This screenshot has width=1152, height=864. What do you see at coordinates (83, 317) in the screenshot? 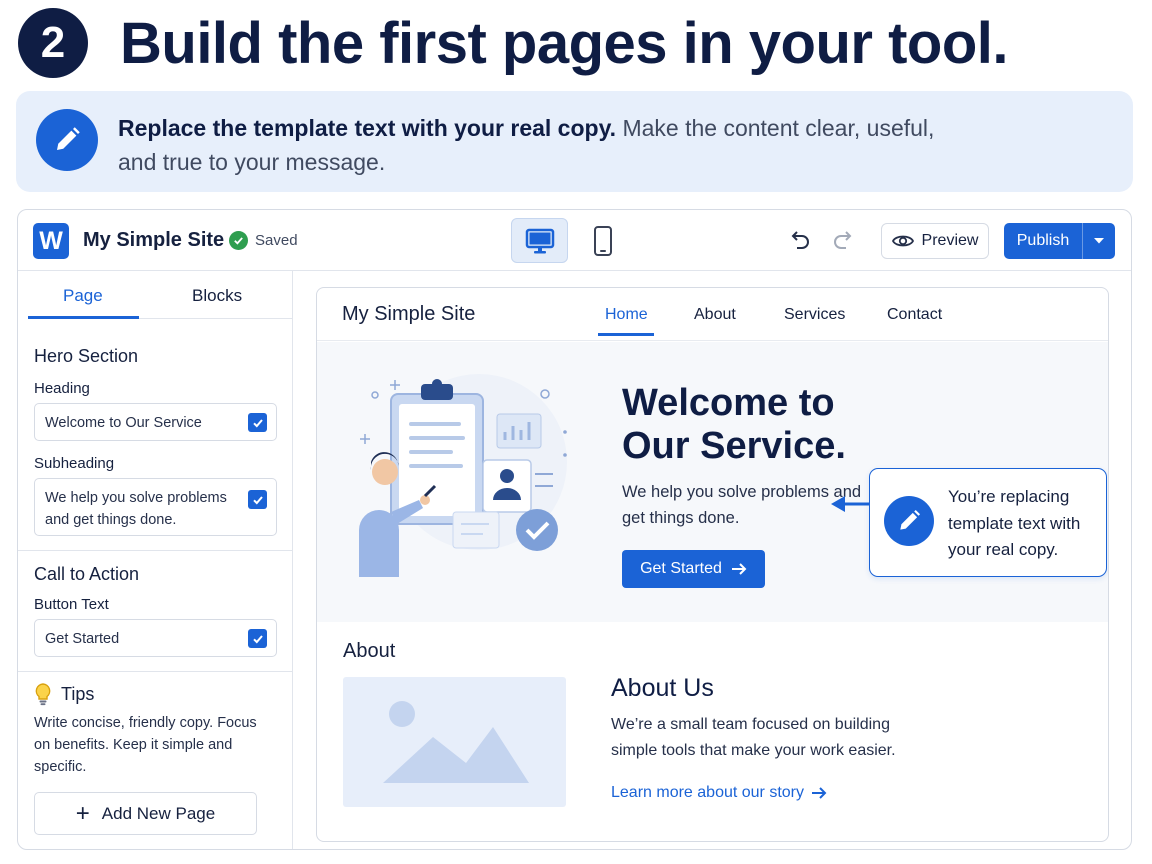
I see `active-tab-indicator` at bounding box center [83, 317].